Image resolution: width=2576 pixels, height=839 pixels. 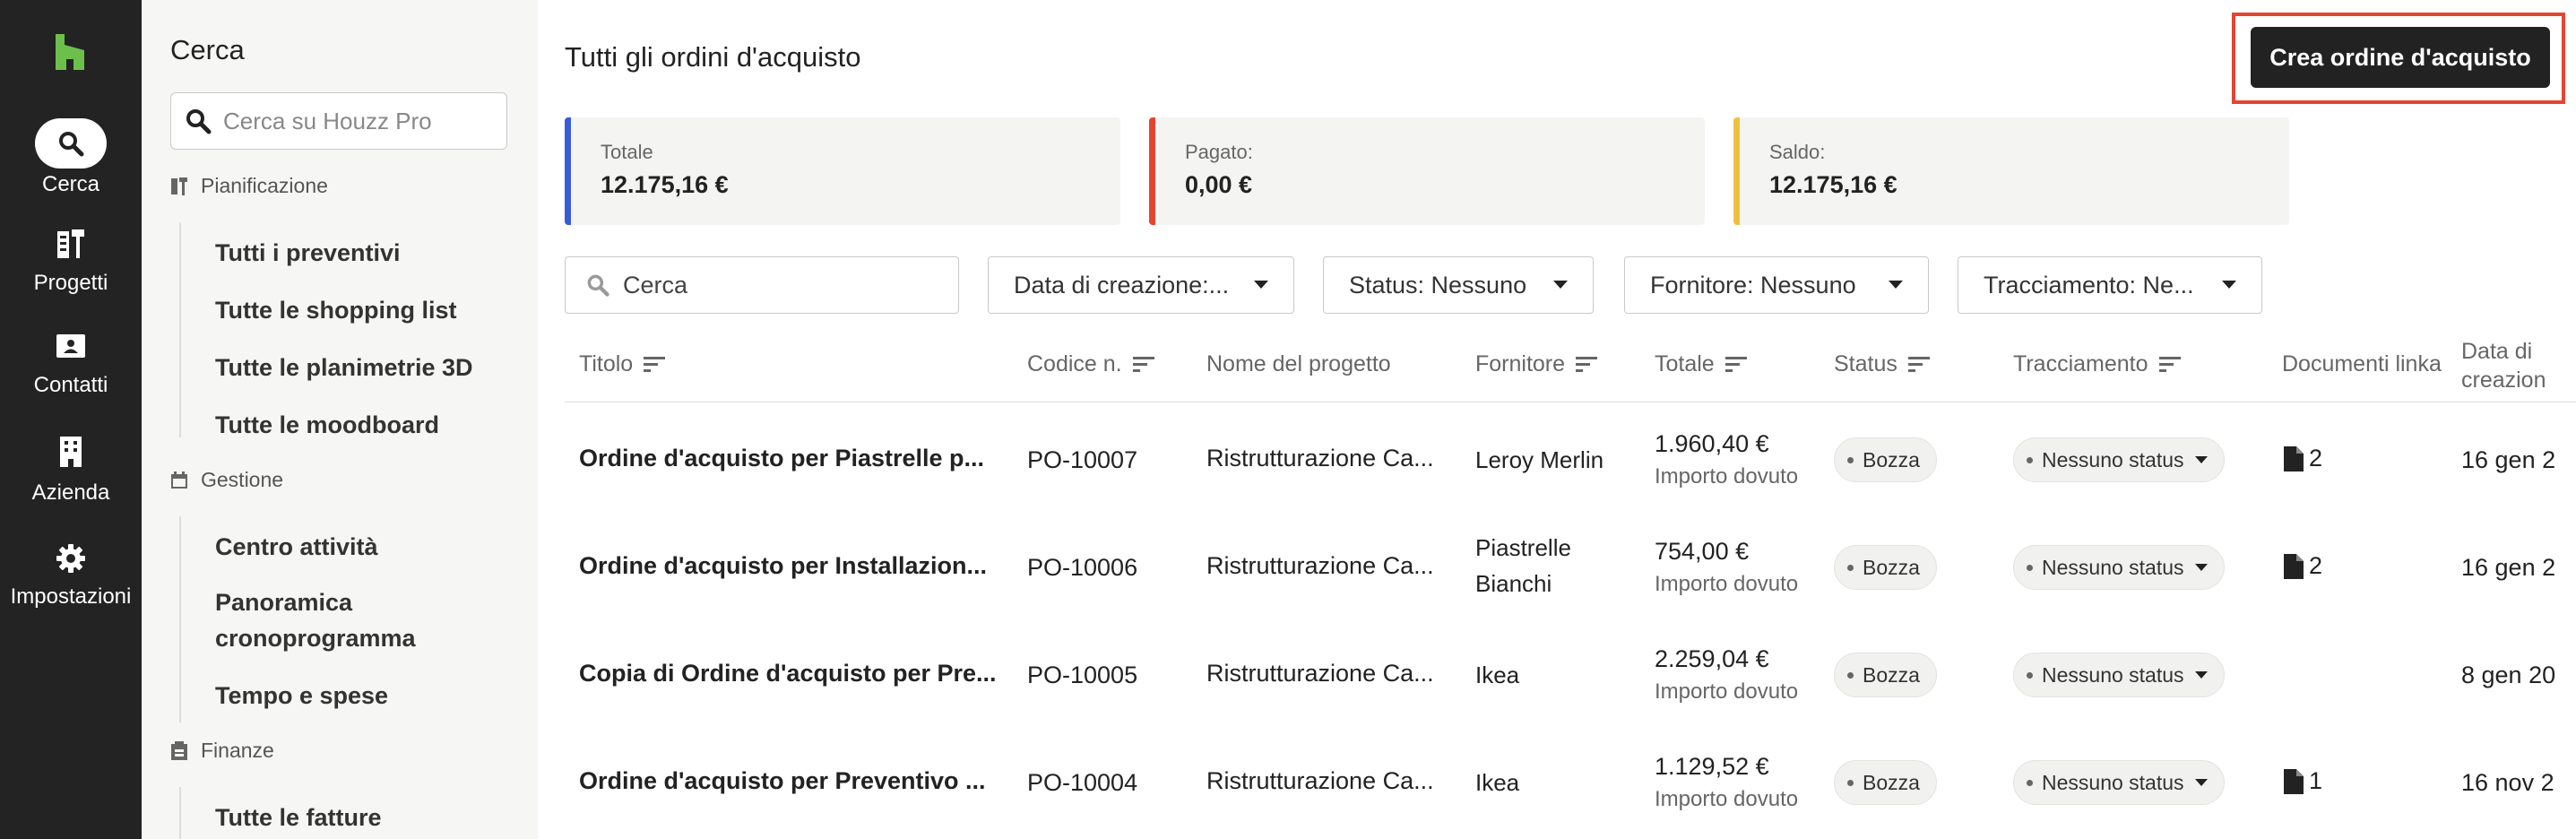 What do you see at coordinates (1458, 285) in the screenshot?
I see `filter-status: Status: Nessuno` at bounding box center [1458, 285].